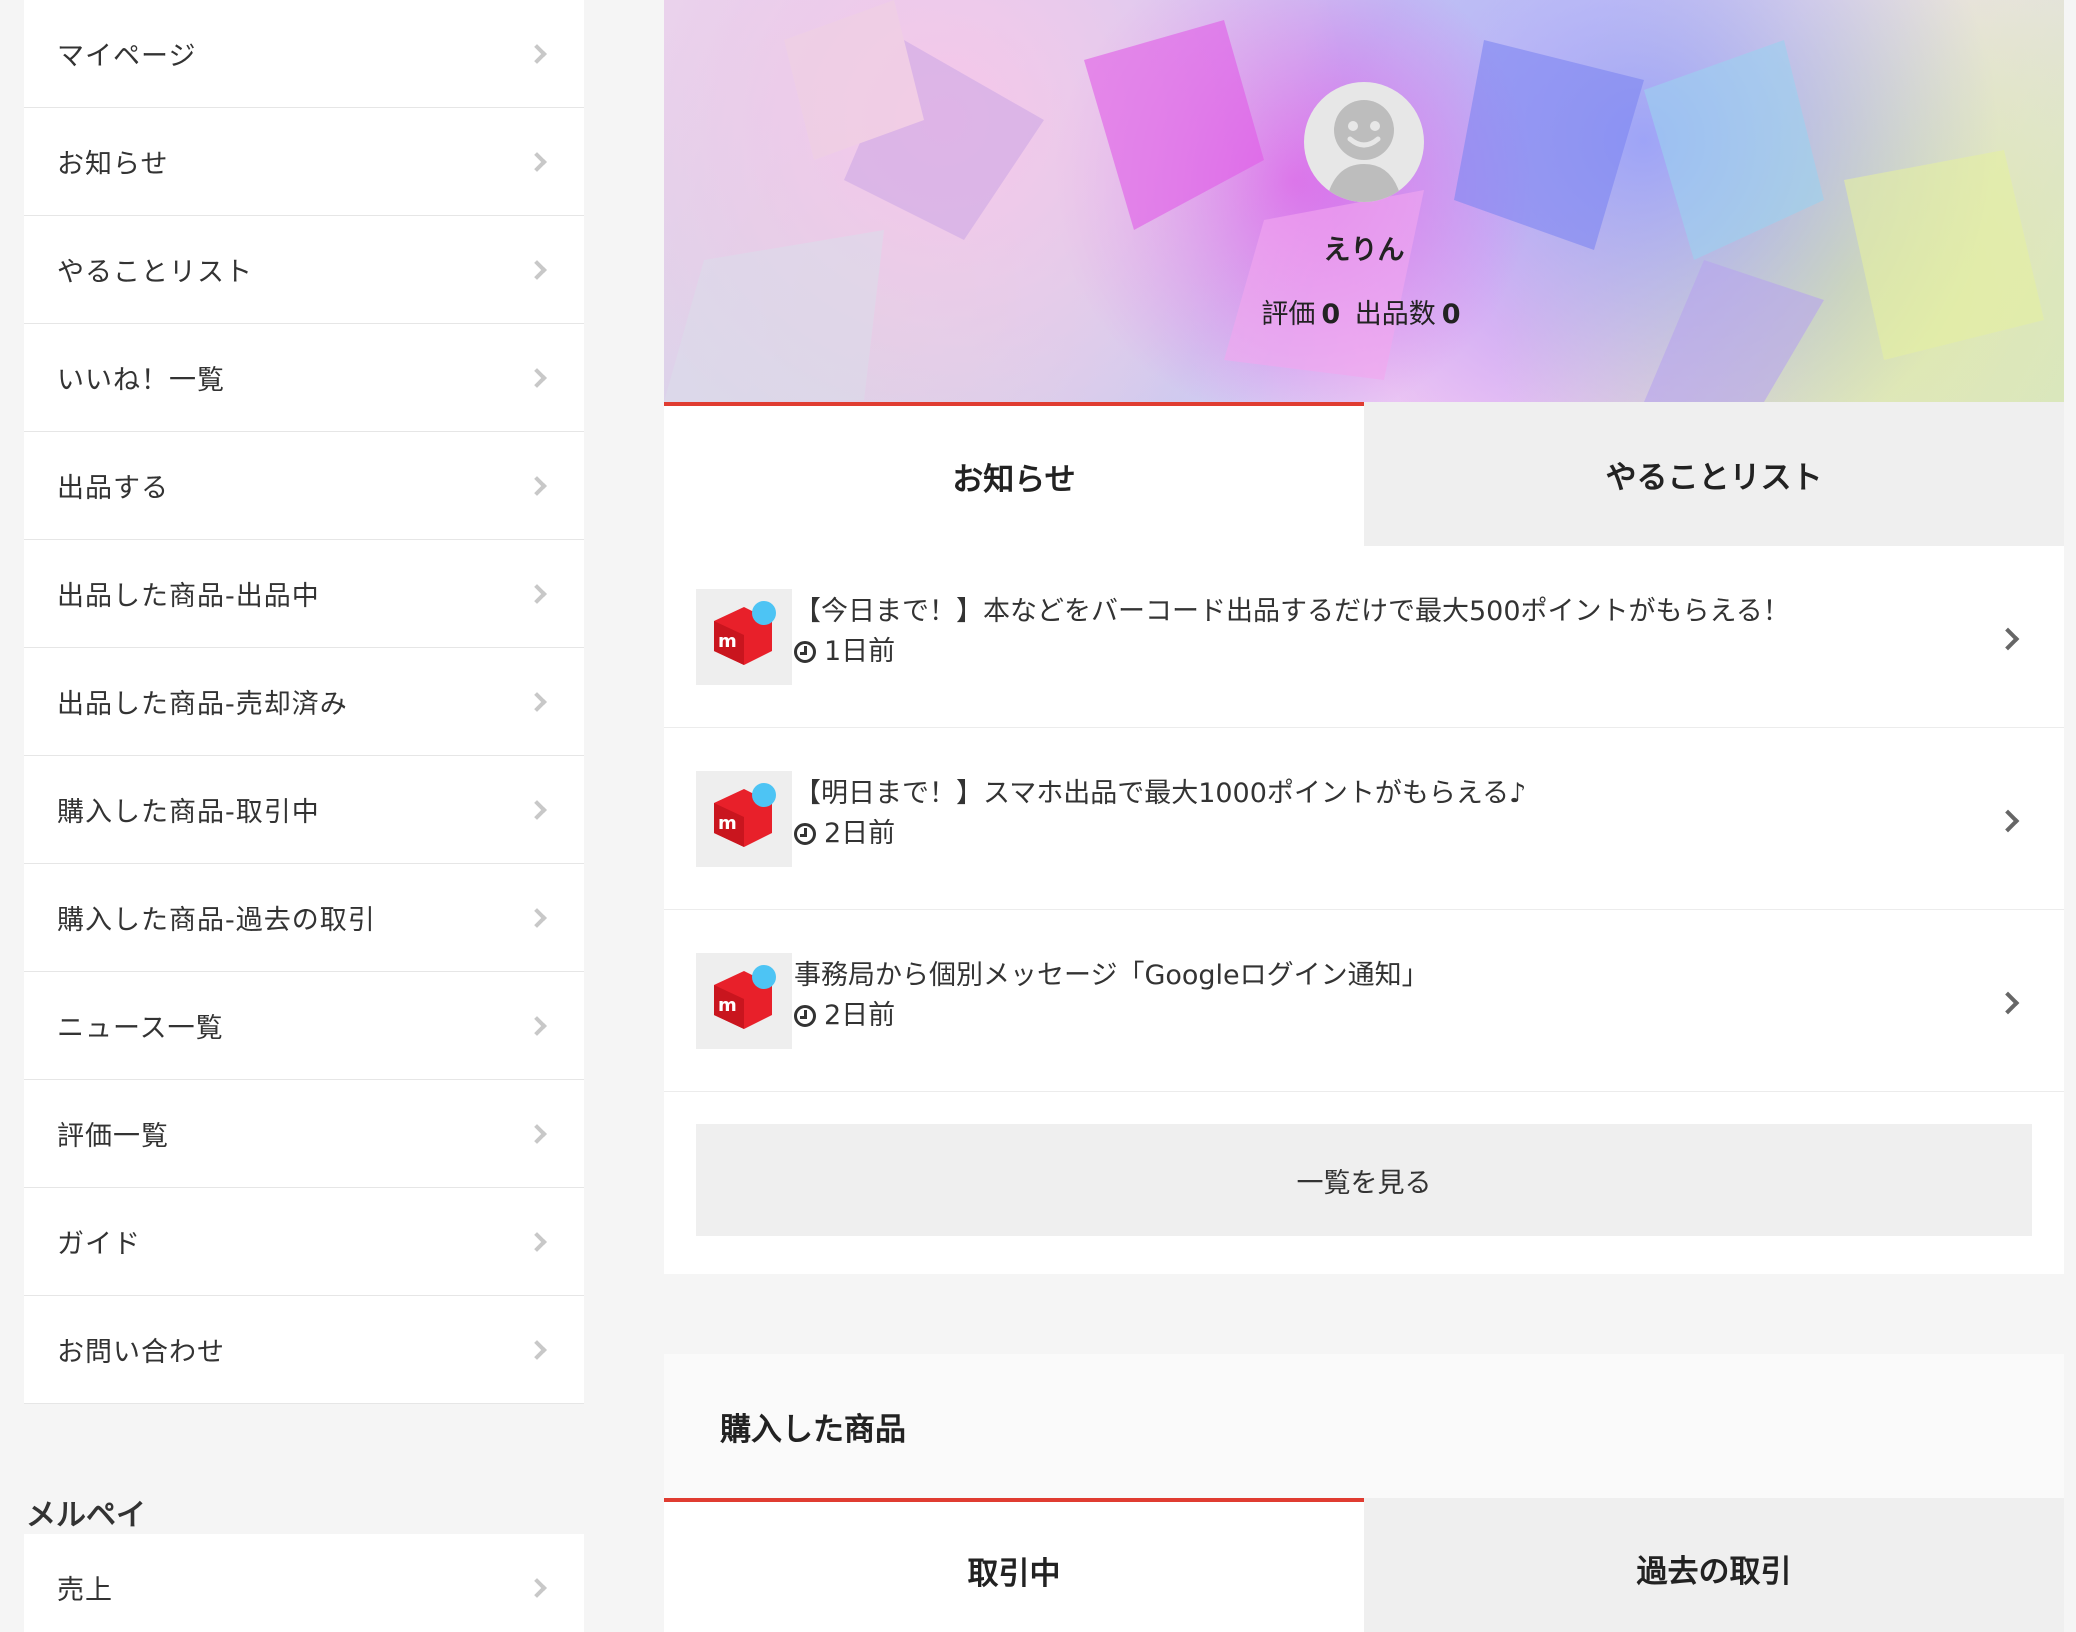 The width and height of the screenshot is (2076, 1632). I want to click on notice-title: 【明日まで！】スマホ出品で最大1000ポイントがもらえる♪, so click(1160, 793).